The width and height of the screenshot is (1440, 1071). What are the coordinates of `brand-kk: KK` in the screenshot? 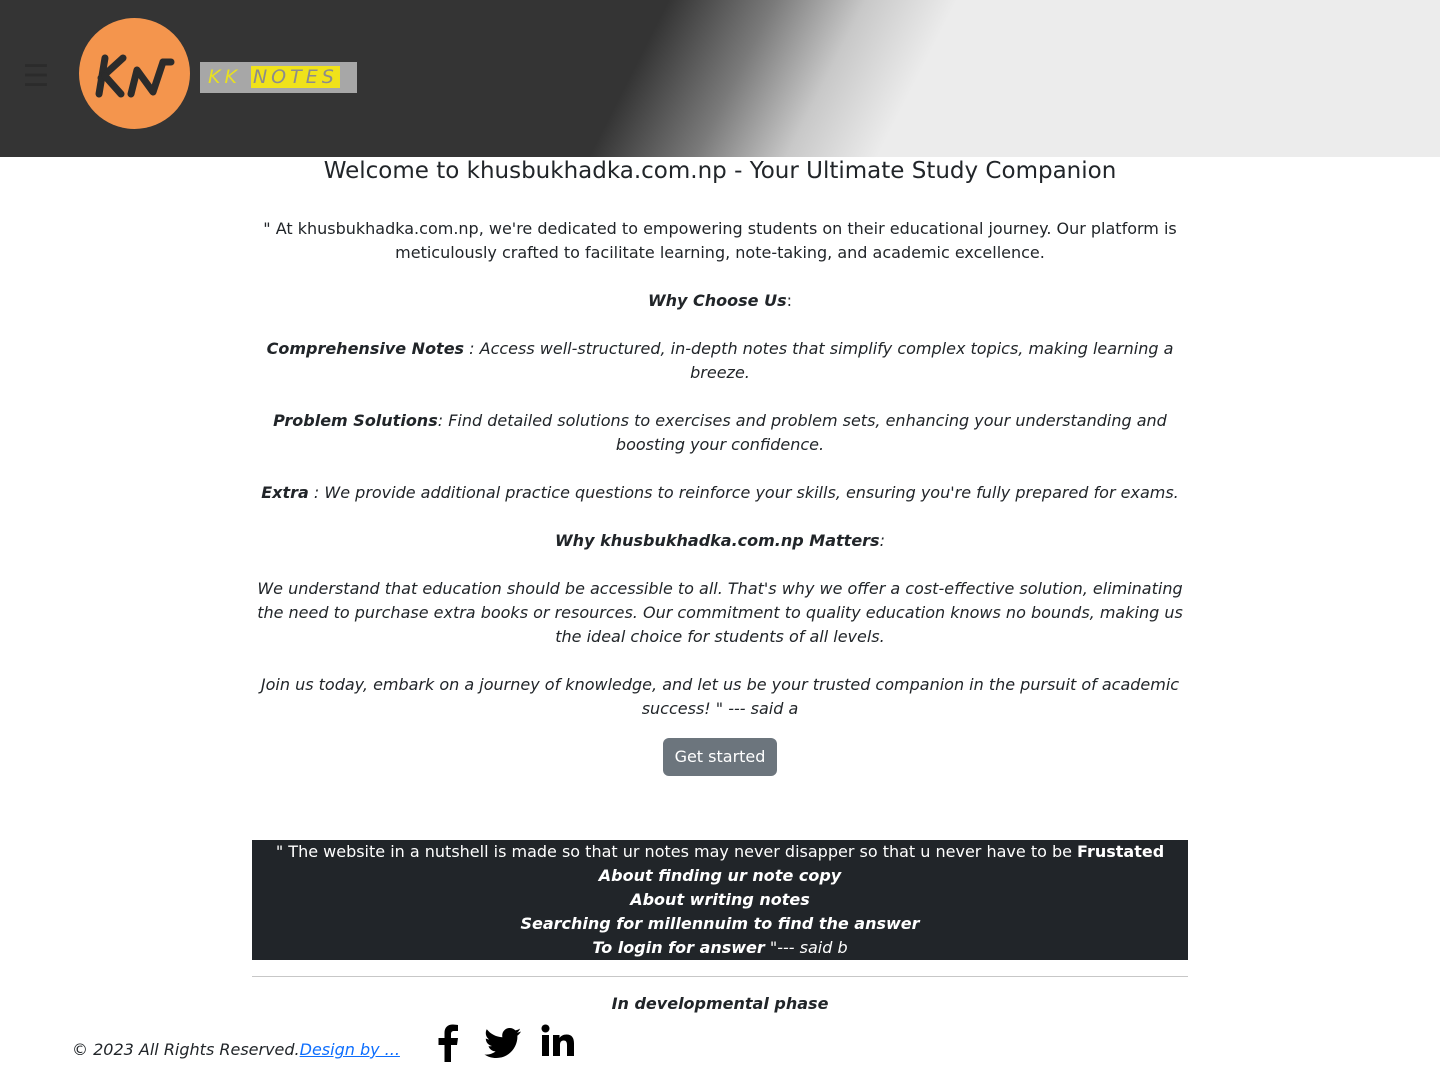 It's located at (229, 77).